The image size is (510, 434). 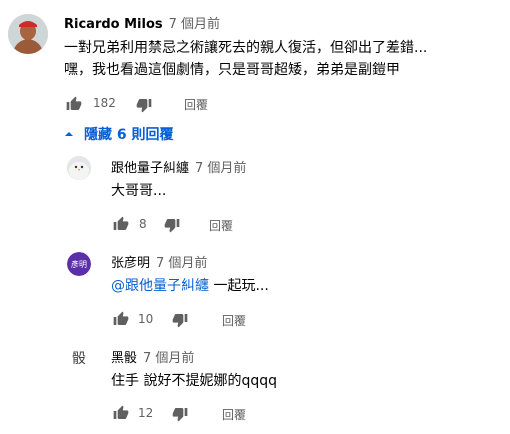 What do you see at coordinates (129, 135) in the screenshot?
I see `hide-replies-label: 隱藏 6 則回覆` at bounding box center [129, 135].